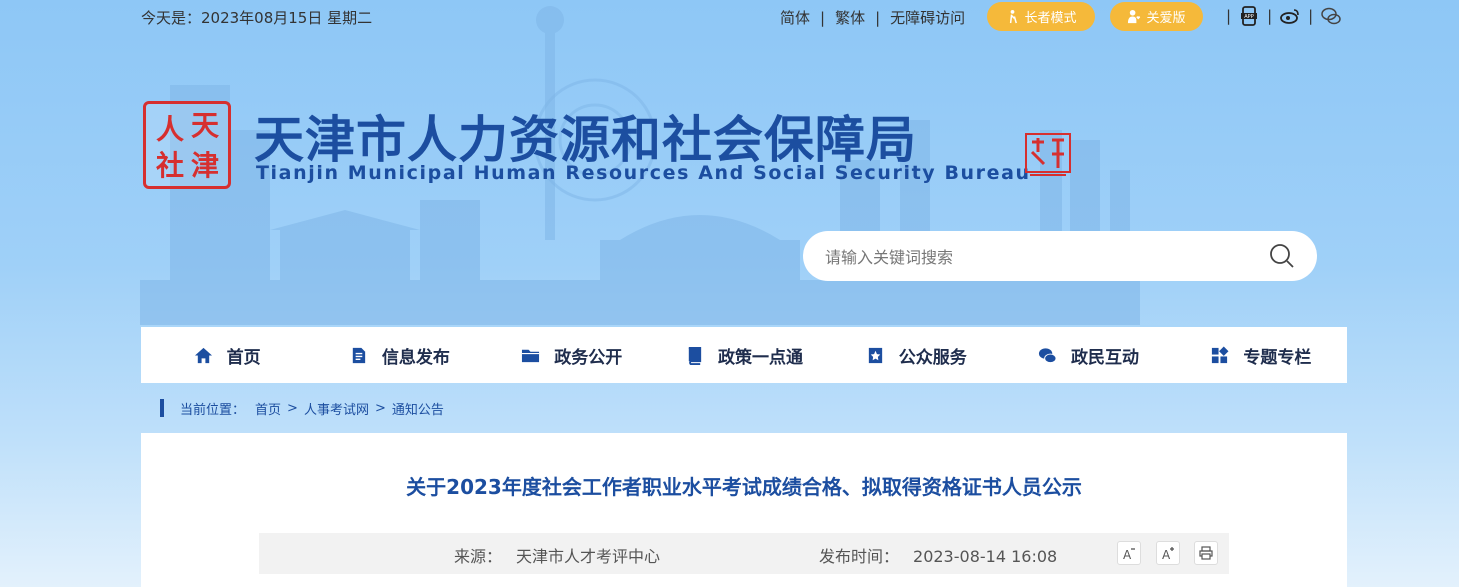 The image size is (1459, 587). Describe the element at coordinates (588, 556) in the screenshot. I see `source-value: 天津市人才考评中心` at that location.